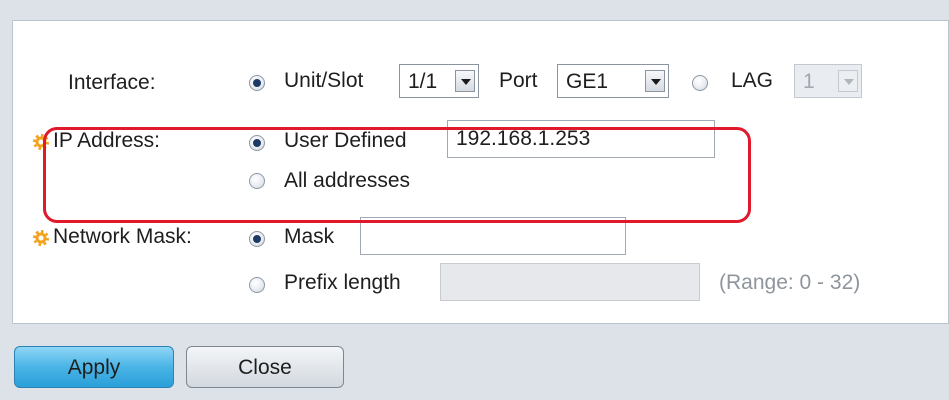 The height and width of the screenshot is (400, 949). Describe the element at coordinates (587, 81) in the screenshot. I see `port-value: GE1` at that location.